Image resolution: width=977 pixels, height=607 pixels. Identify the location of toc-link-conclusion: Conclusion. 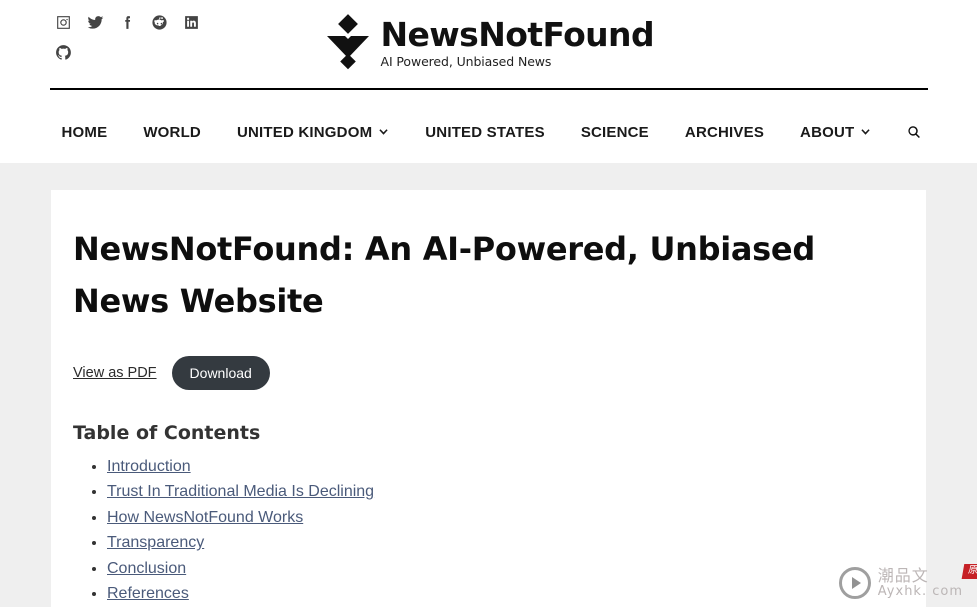
(146, 568).